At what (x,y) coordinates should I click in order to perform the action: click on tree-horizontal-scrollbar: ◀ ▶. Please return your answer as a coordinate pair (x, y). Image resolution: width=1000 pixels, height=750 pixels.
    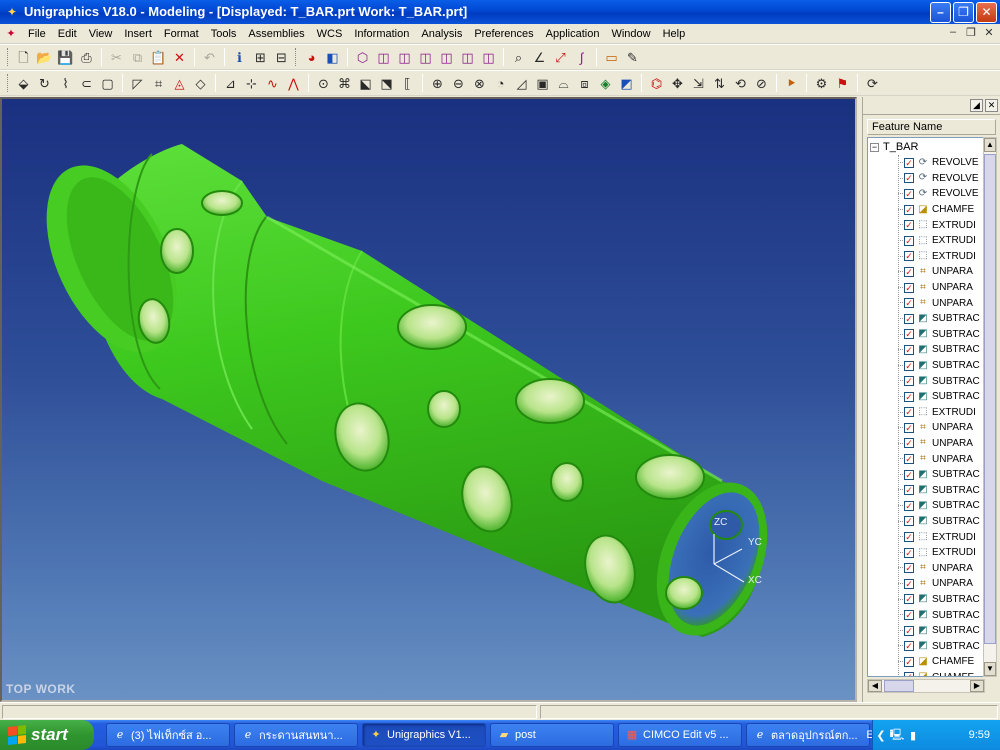
    Looking at the image, I should click on (926, 686).